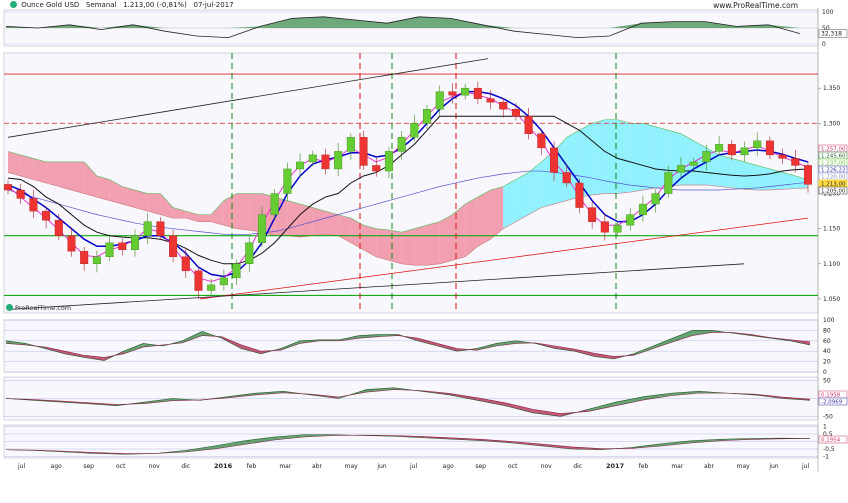  Describe the element at coordinates (50, 5) in the screenshot. I see `instrument-name: Ounce Gold USD` at that location.